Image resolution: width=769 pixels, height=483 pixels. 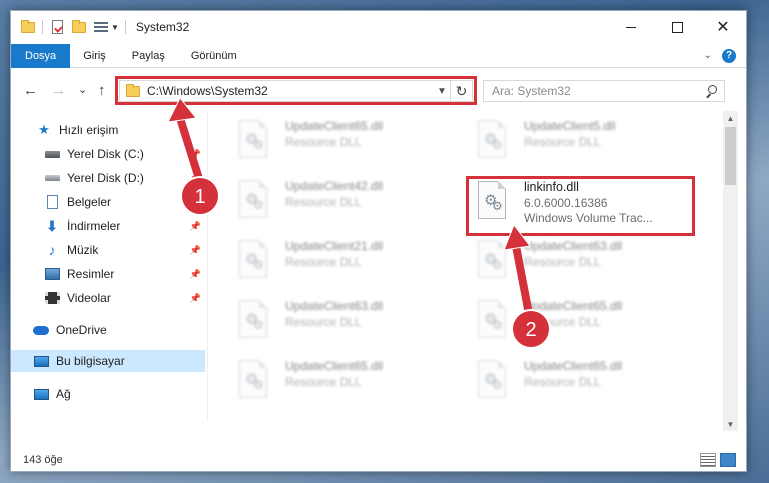 I want to click on expand-ribbon-chevron-icon: ⌄, so click(x=708, y=55).